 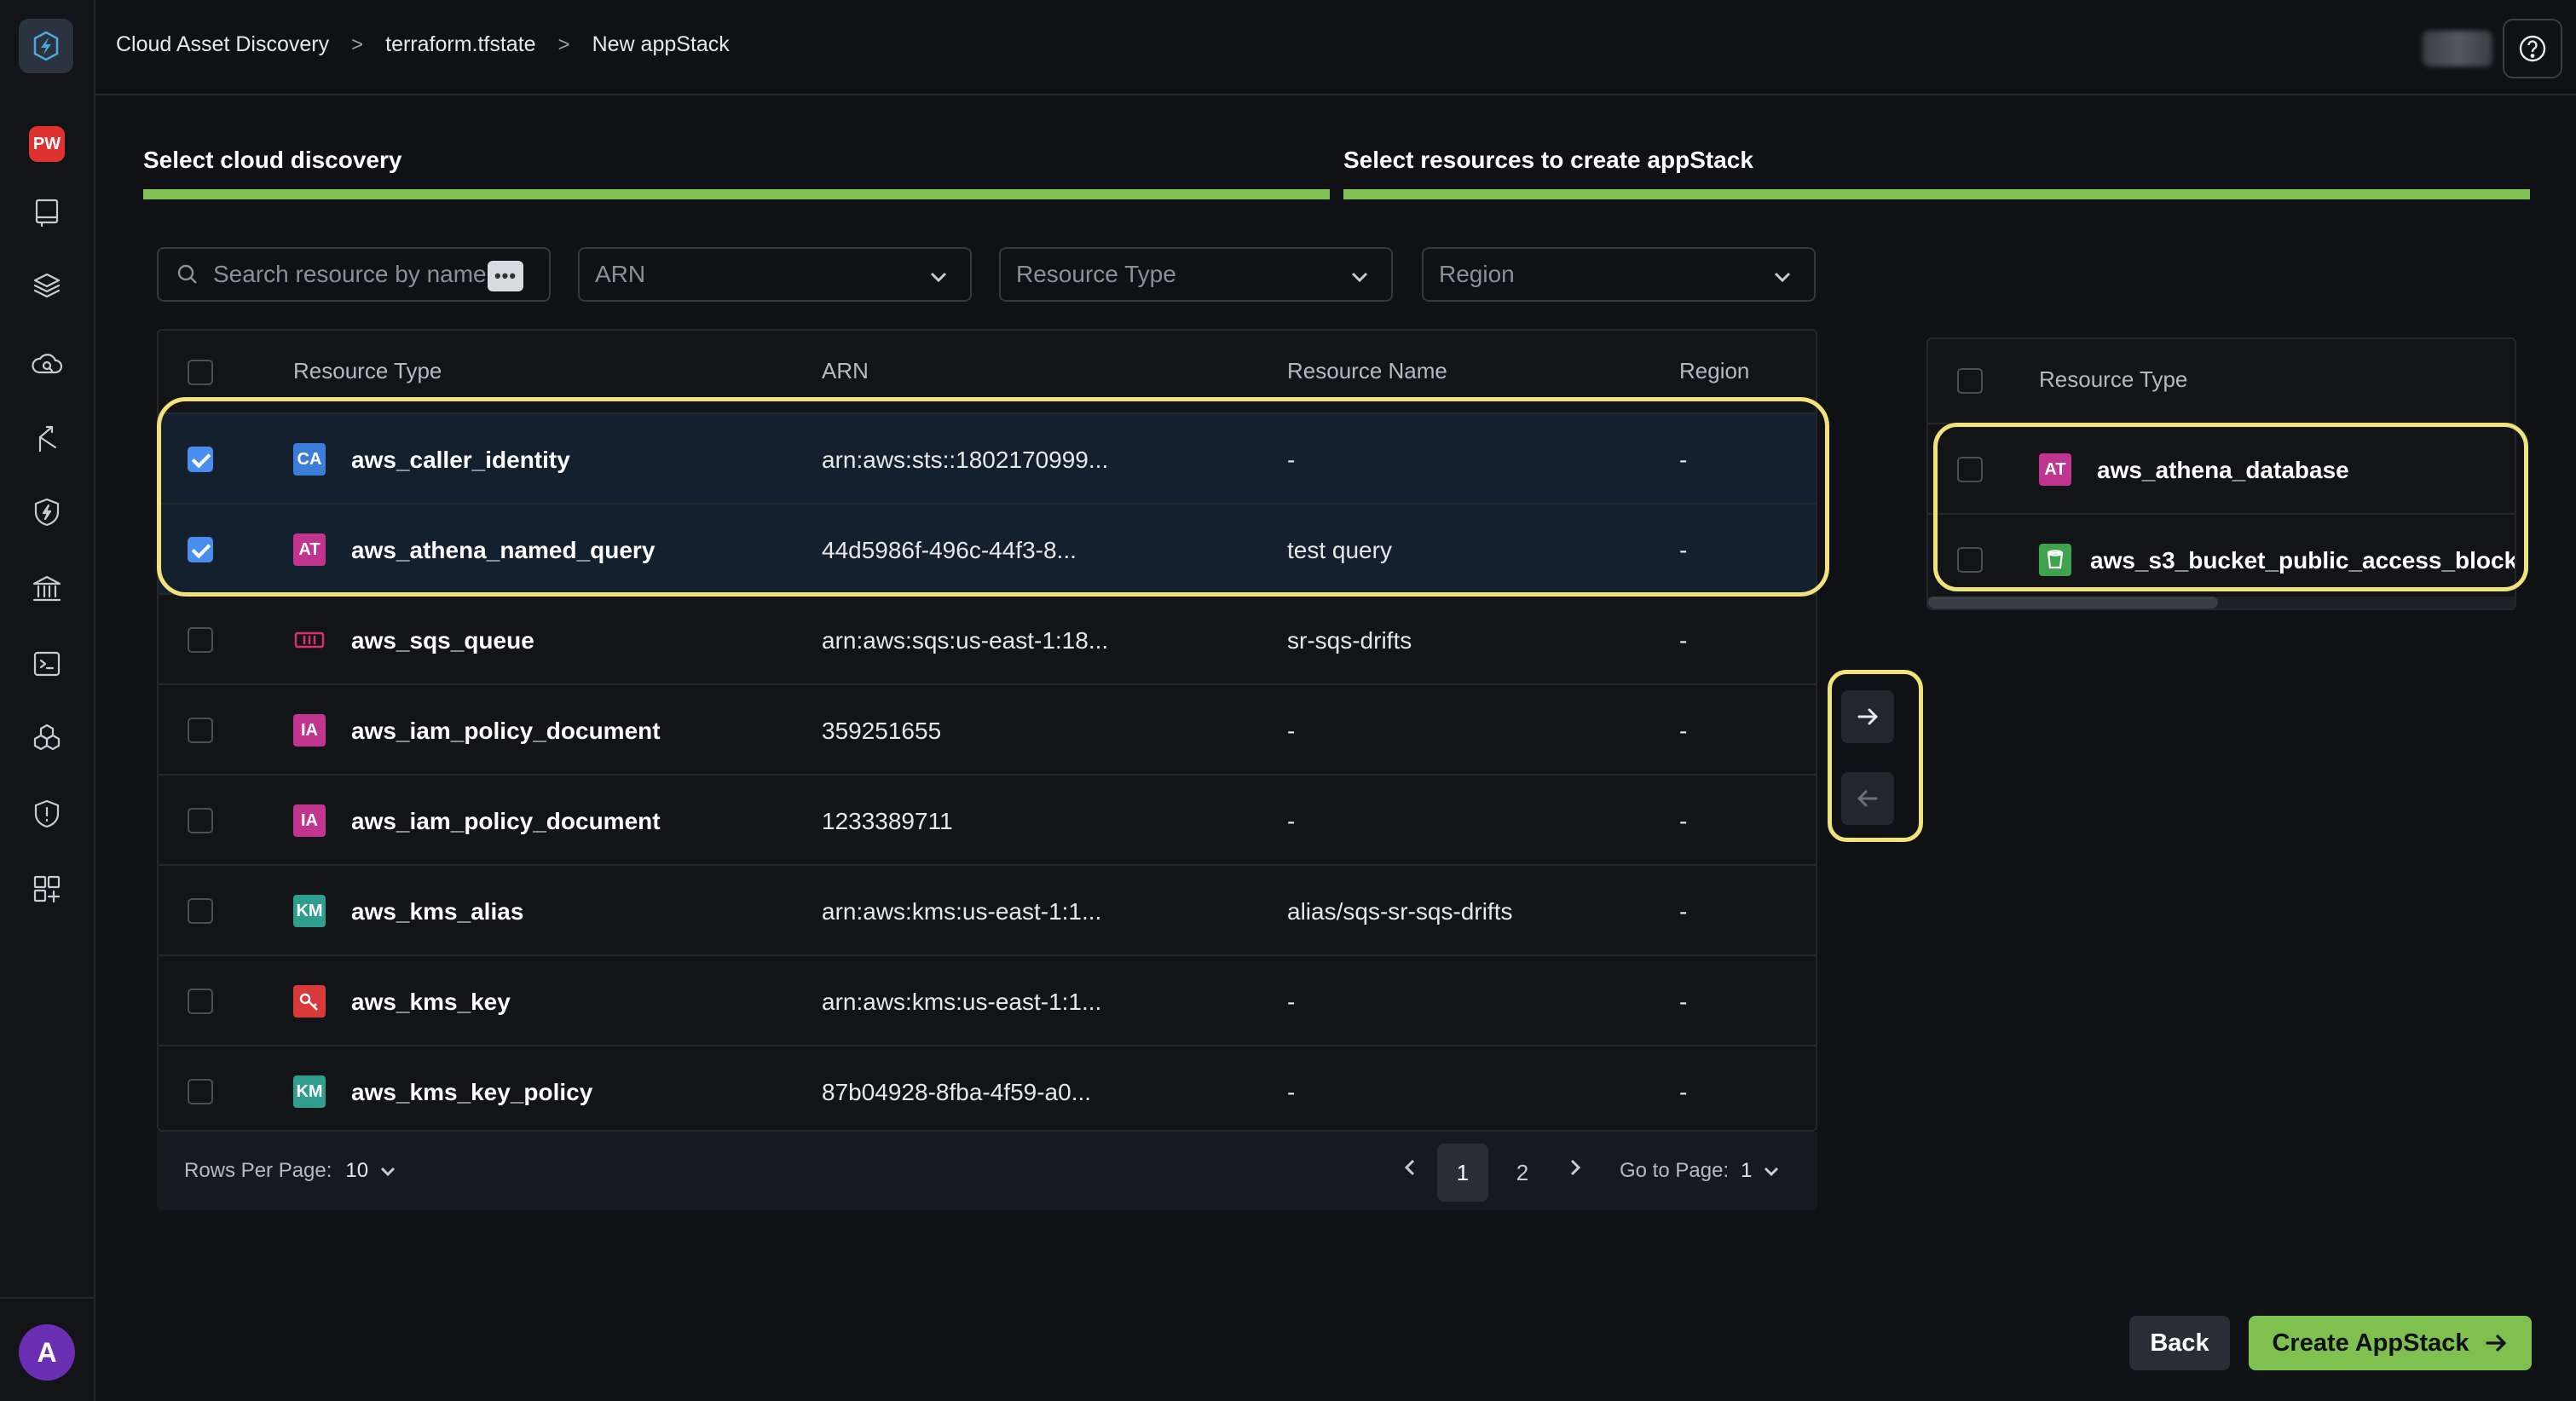 What do you see at coordinates (222, 44) in the screenshot?
I see `breadcrumb-item-discovery: Cloud Asset Discovery` at bounding box center [222, 44].